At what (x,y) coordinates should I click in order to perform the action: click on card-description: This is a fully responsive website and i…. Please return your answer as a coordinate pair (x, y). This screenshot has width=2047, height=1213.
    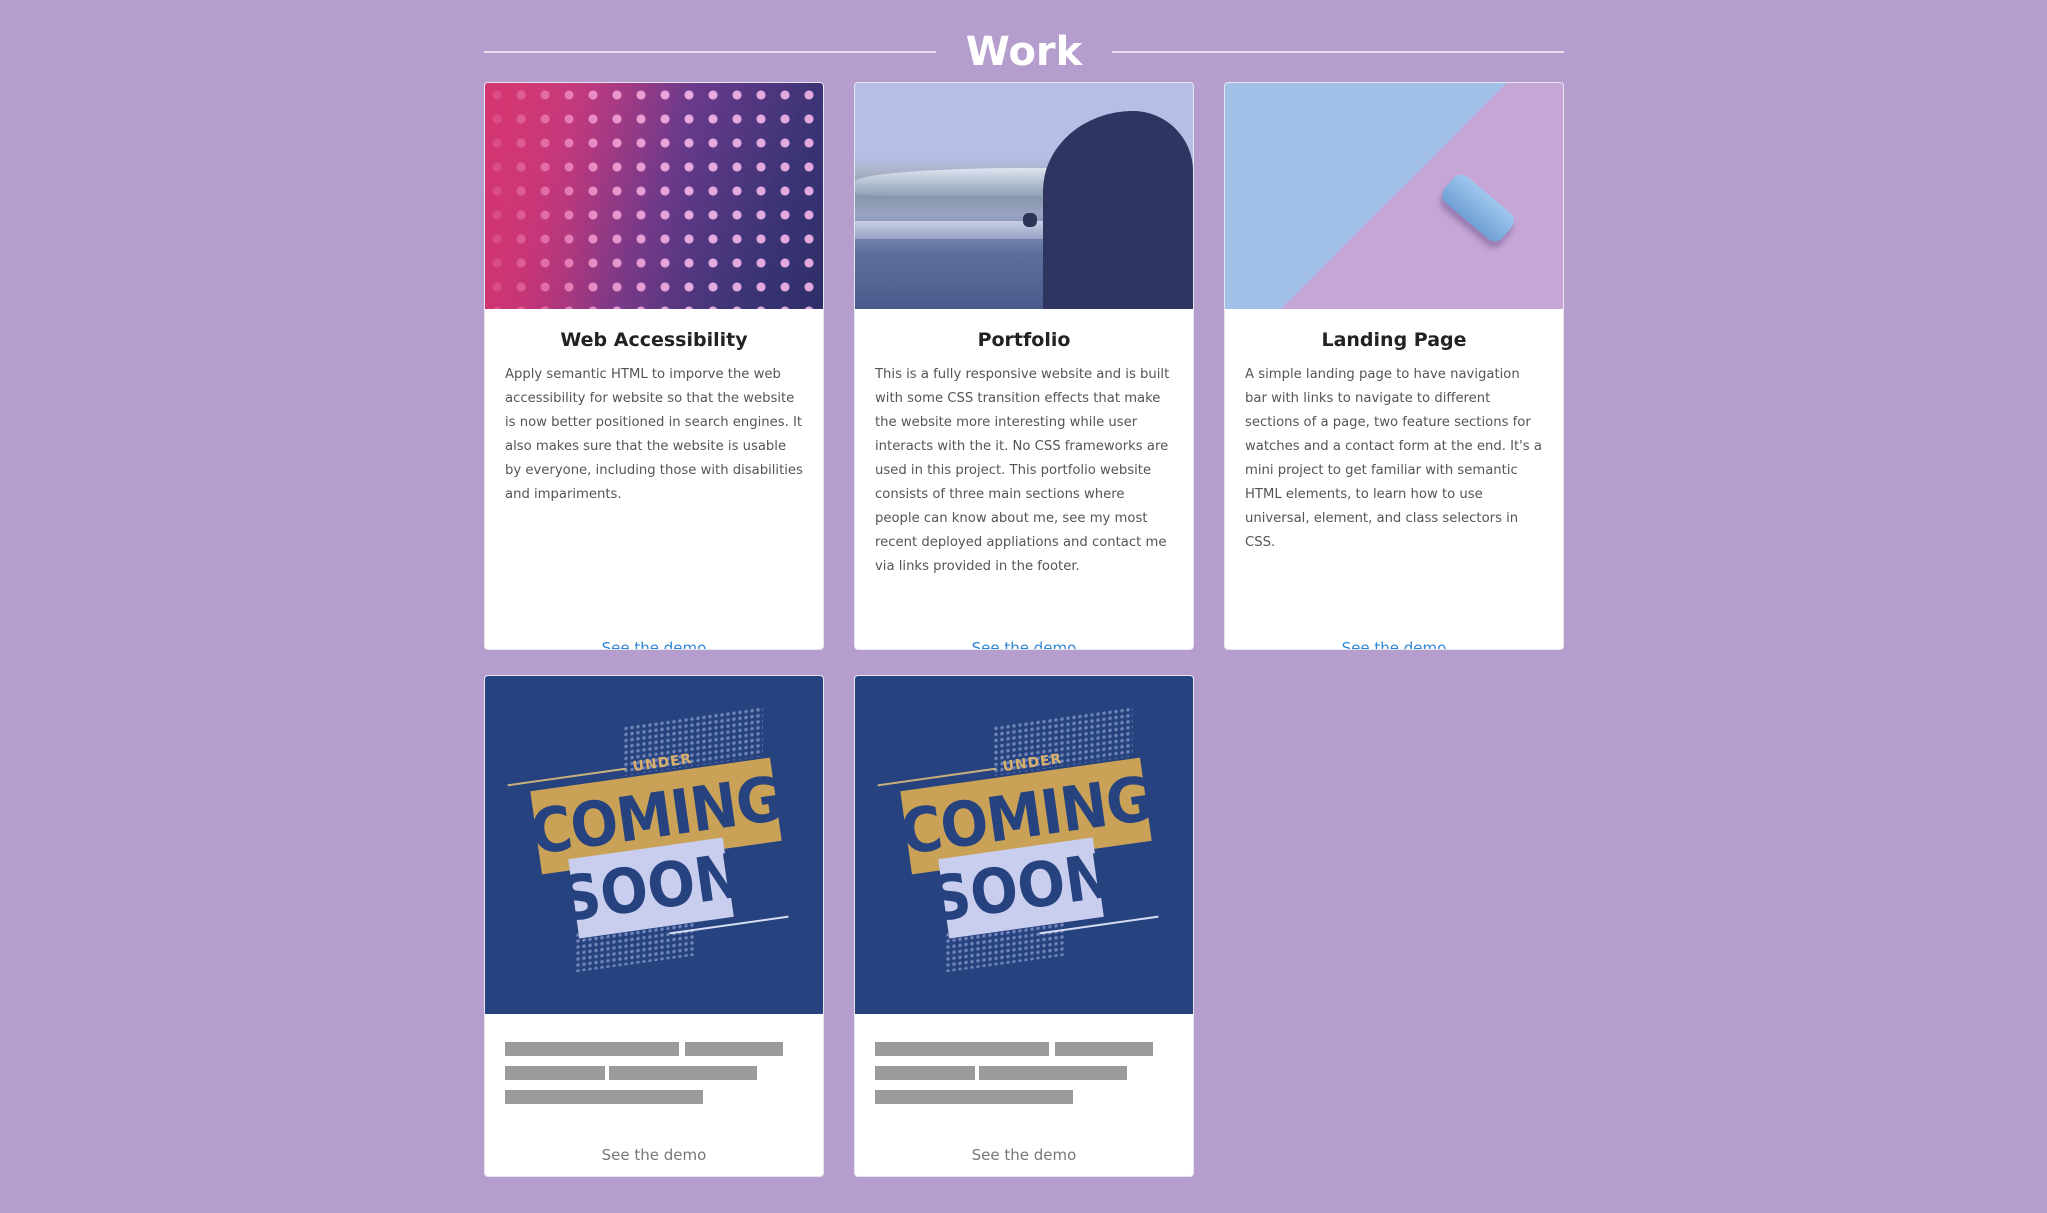
    Looking at the image, I should click on (1022, 470).